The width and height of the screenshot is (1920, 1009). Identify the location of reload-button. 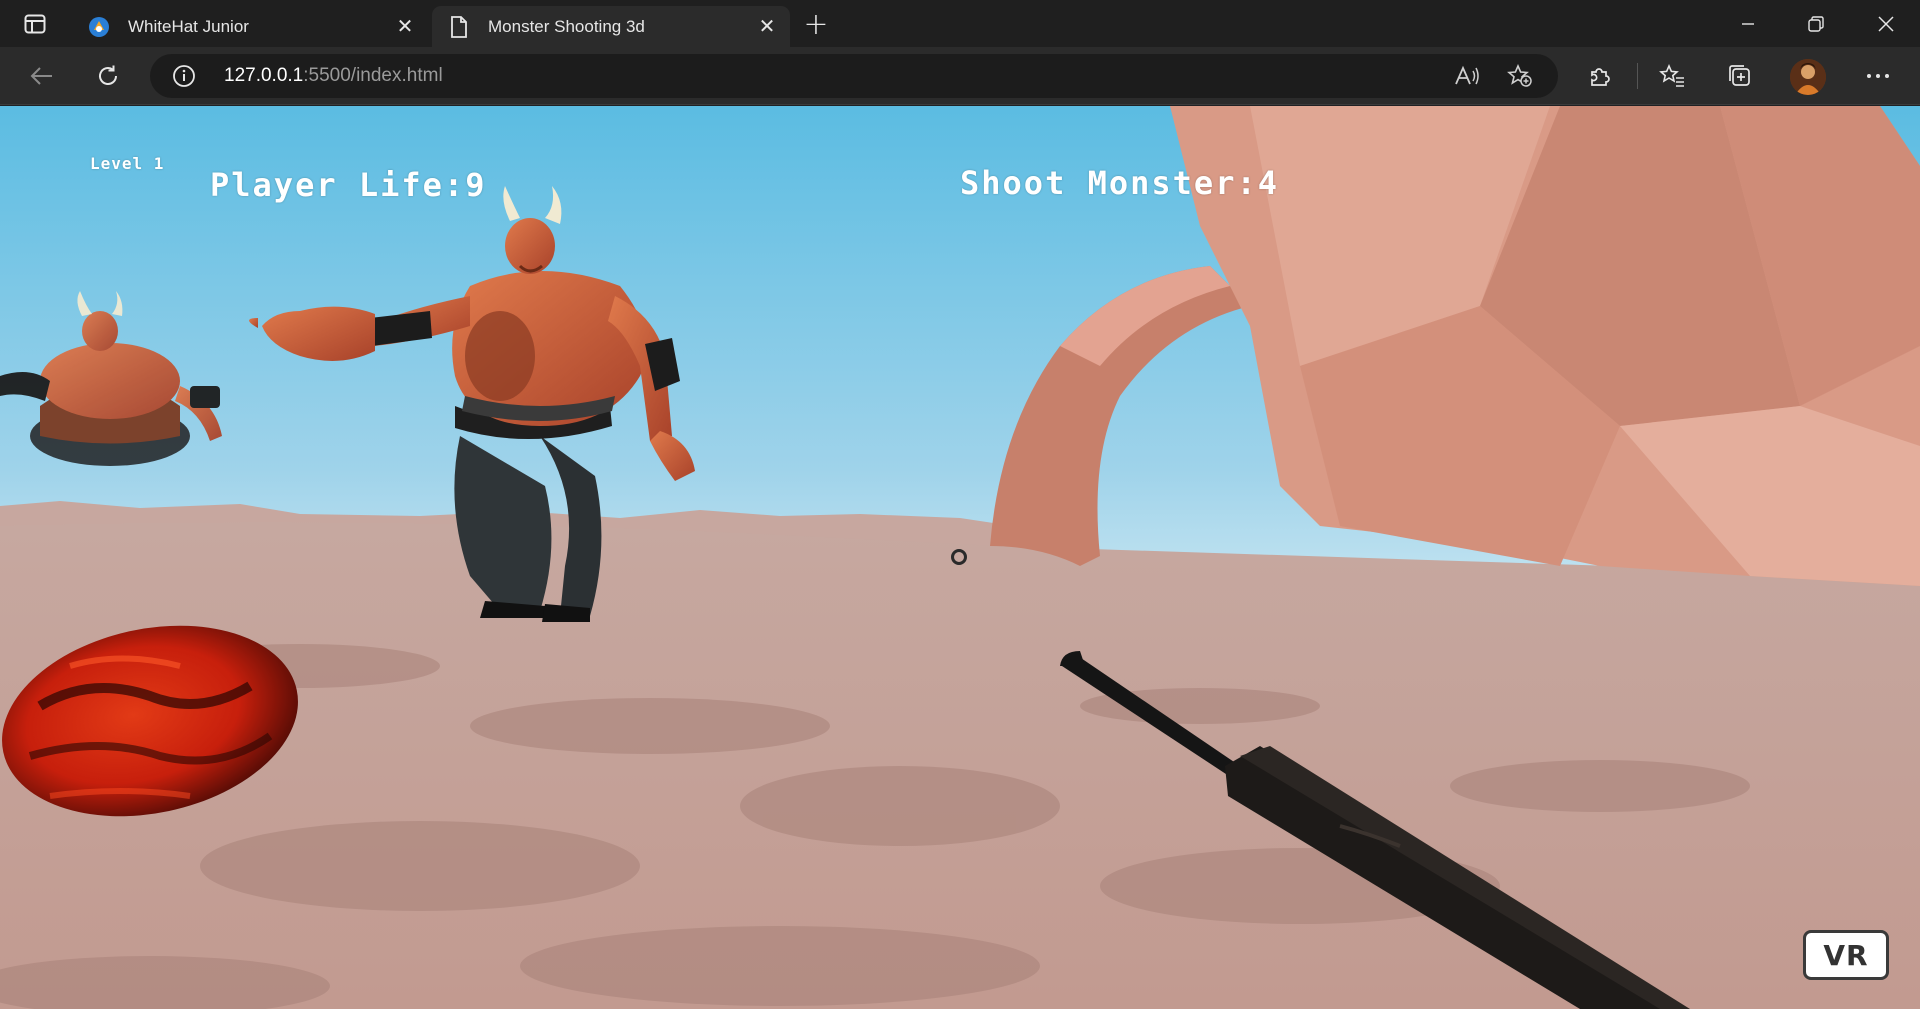
(108, 76).